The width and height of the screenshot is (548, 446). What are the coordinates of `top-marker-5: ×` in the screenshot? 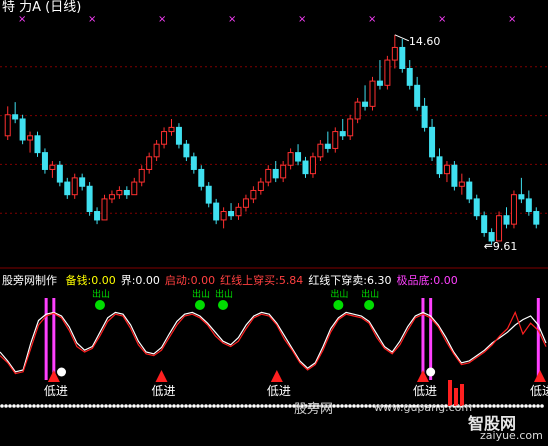 It's located at (372, 19).